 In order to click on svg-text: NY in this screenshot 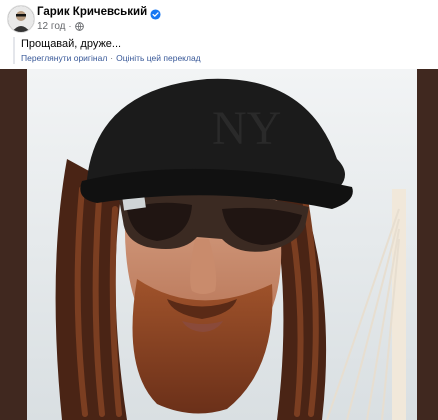, I will do `click(246, 128)`.